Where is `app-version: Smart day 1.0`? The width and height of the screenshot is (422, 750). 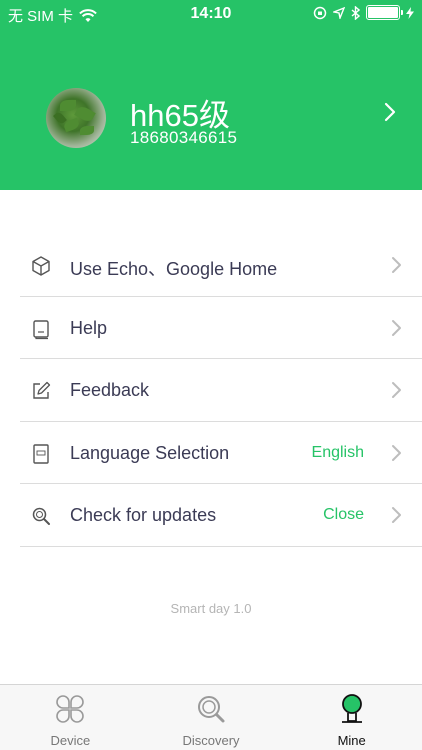
app-version: Smart day 1.0 is located at coordinates (211, 608).